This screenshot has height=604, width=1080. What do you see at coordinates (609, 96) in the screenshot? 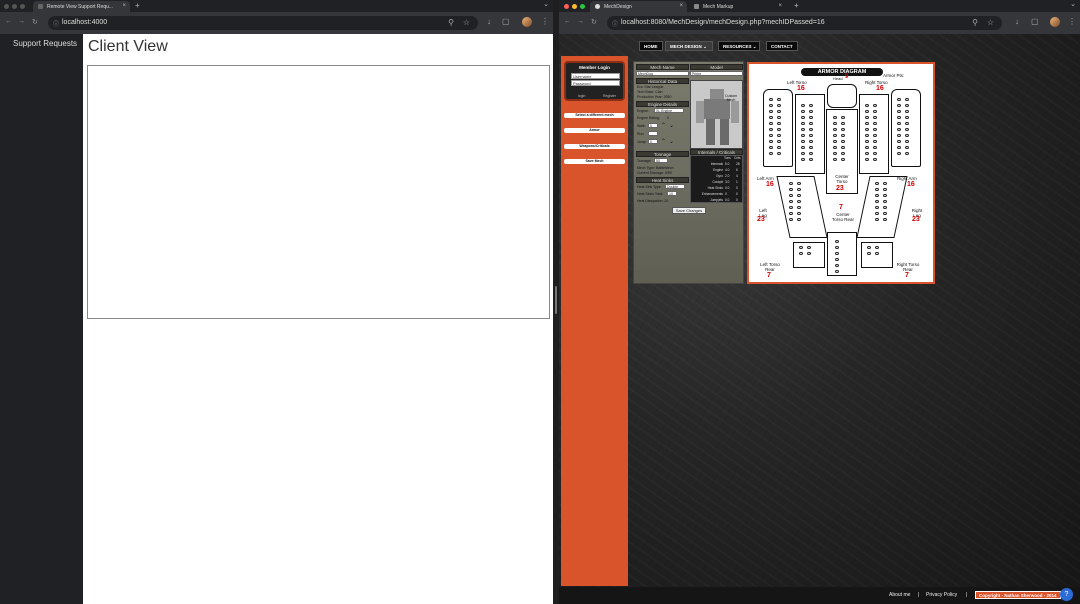
I see `register-button: Register` at bounding box center [609, 96].